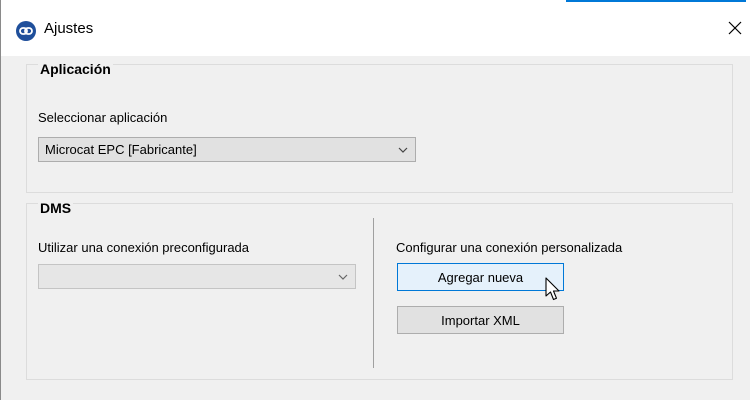 This screenshot has width=750, height=400. I want to click on link-icon, so click(26, 31).